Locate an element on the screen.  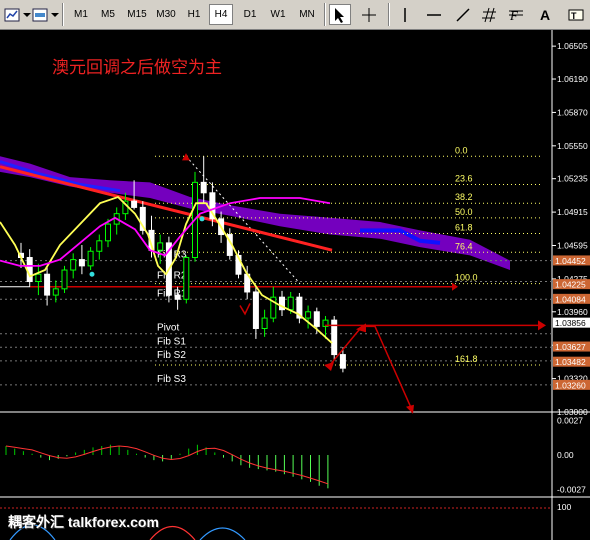
timeframe-label: M5 is located at coordinates (108, 14).